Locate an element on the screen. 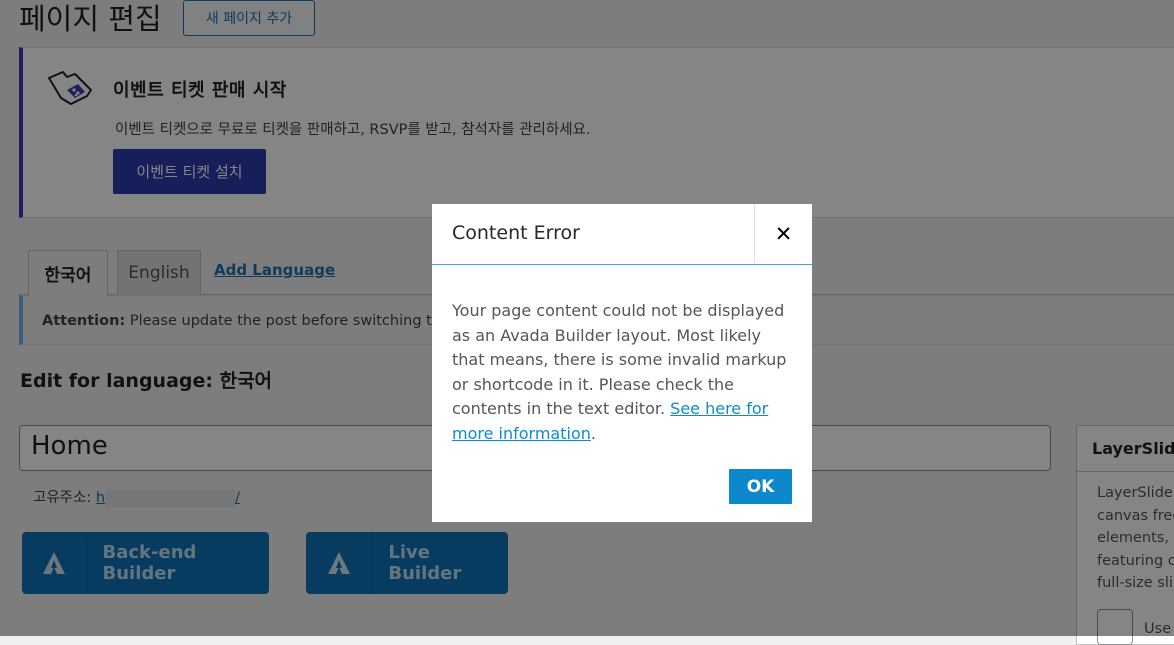  dialog-title: Content Error is located at coordinates (516, 233).